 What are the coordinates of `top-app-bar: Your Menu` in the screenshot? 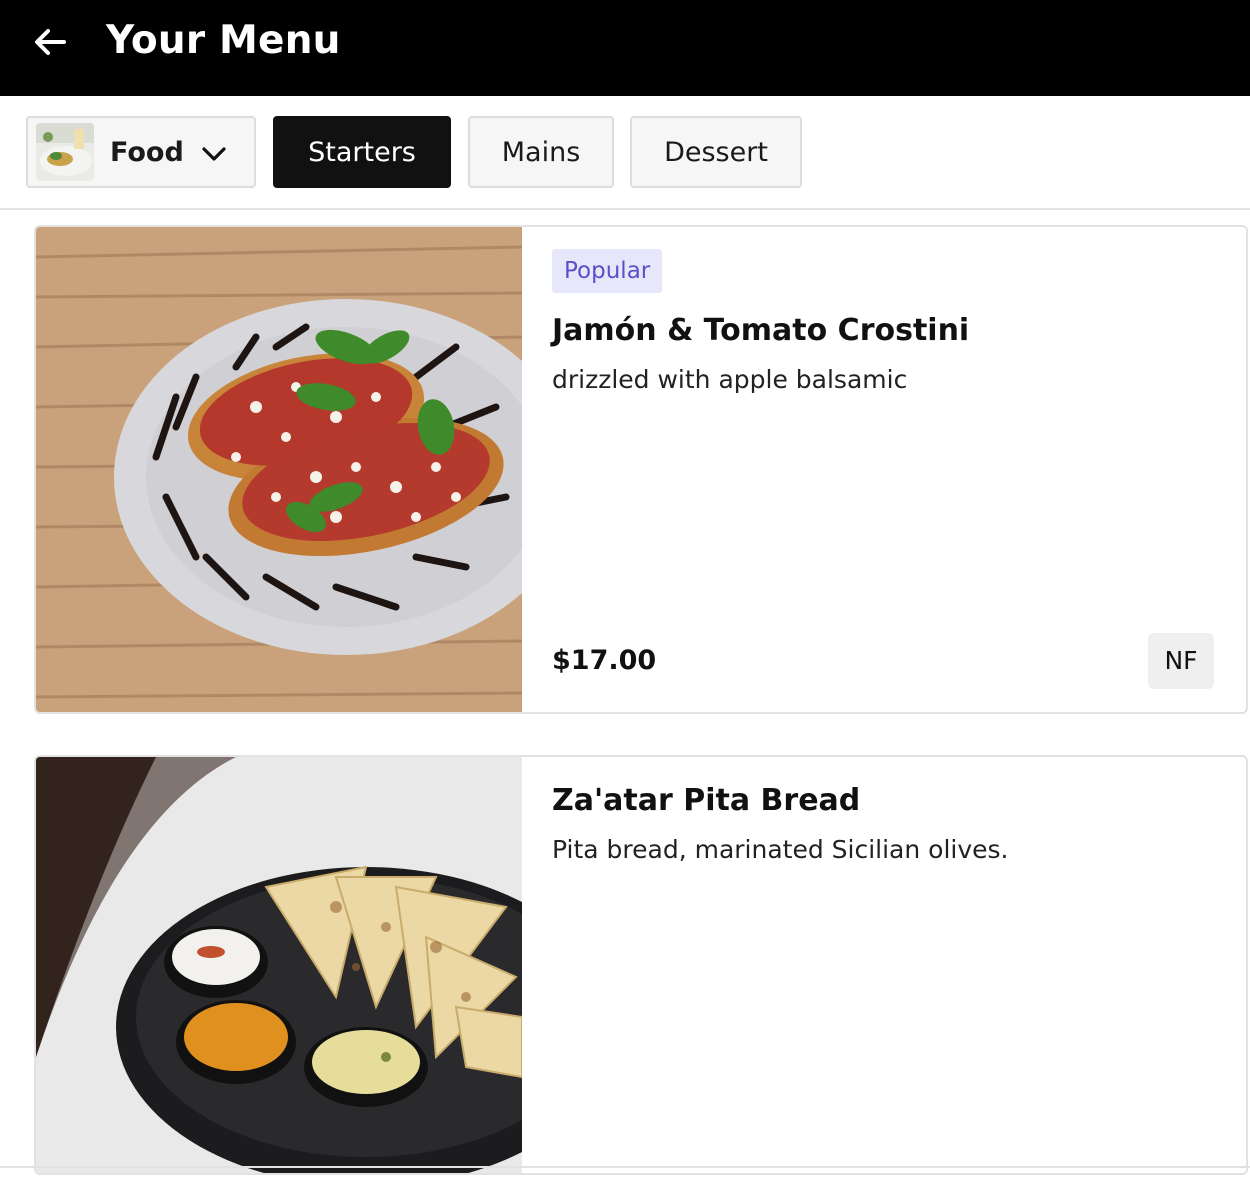 It's located at (625, 48).